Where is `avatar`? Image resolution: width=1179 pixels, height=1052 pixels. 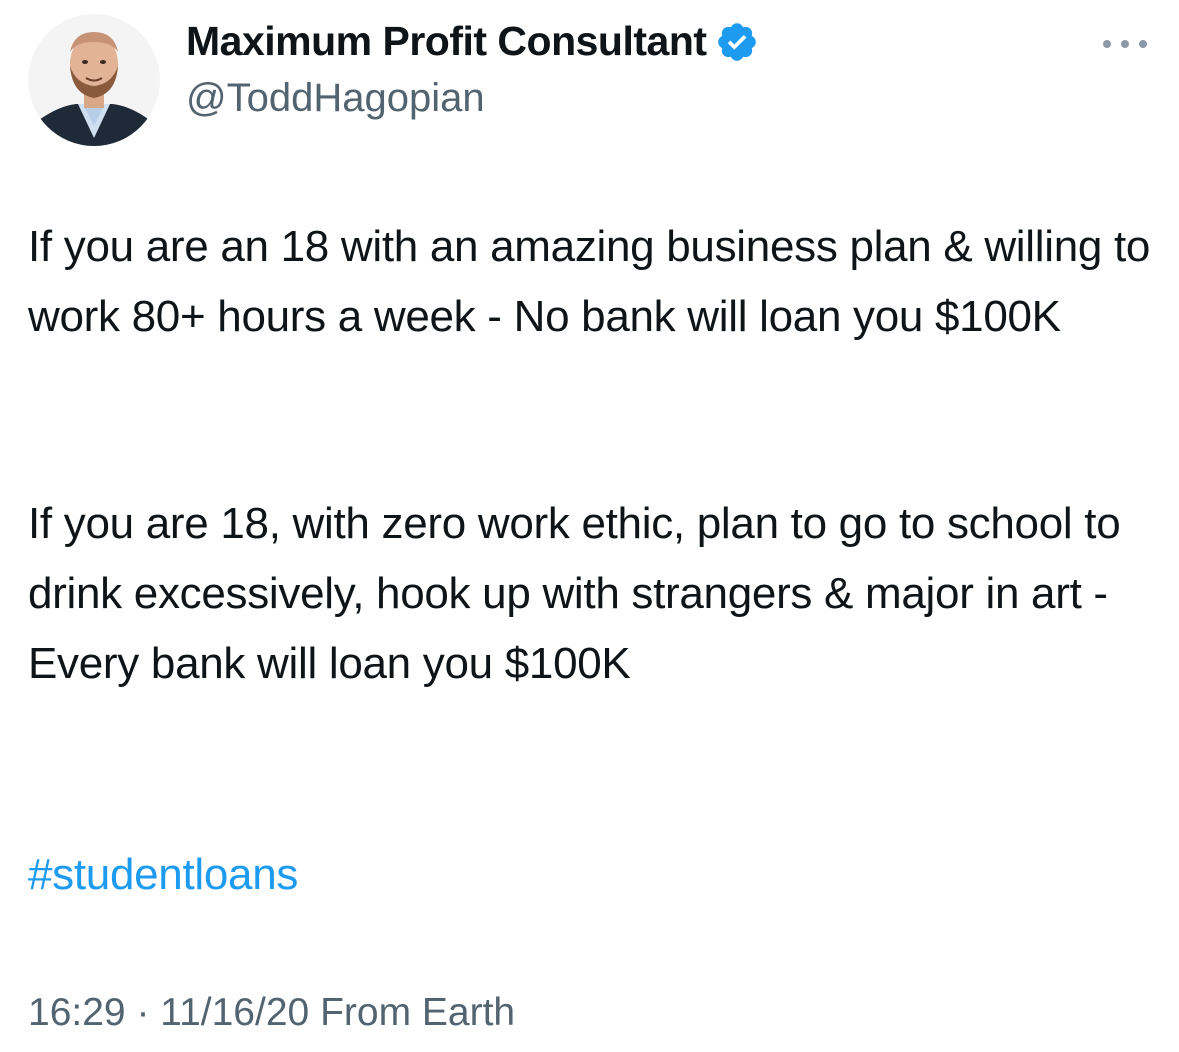
avatar is located at coordinates (94, 80).